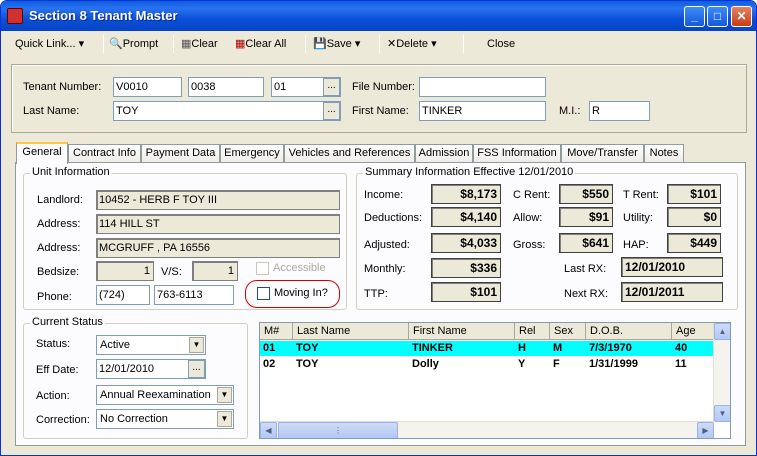 The height and width of the screenshot is (456, 757). I want to click on clear-button: ▦Clear, so click(199, 44).